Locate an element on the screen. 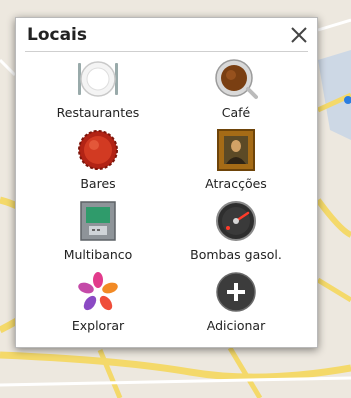 The image size is (351, 398). place-bares: Bares is located at coordinates (98, 159).